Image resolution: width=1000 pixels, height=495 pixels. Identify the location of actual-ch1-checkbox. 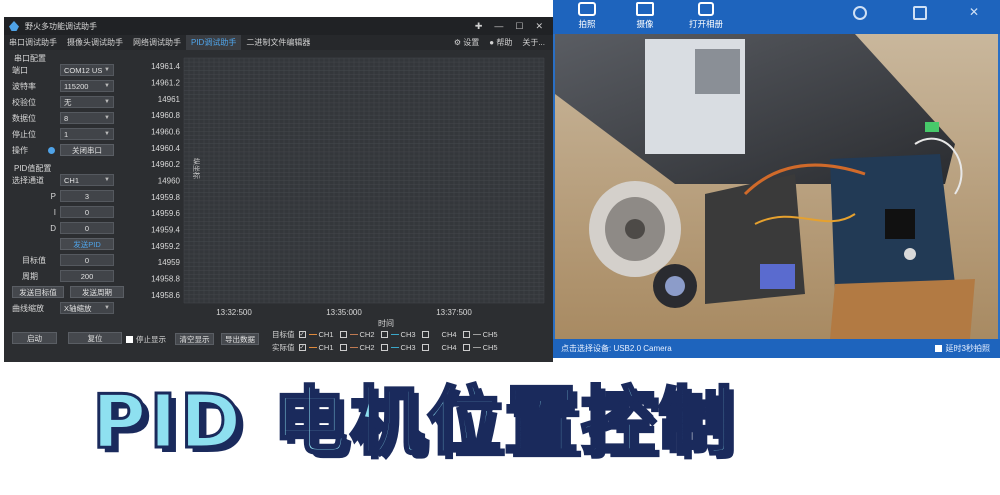
(302, 347).